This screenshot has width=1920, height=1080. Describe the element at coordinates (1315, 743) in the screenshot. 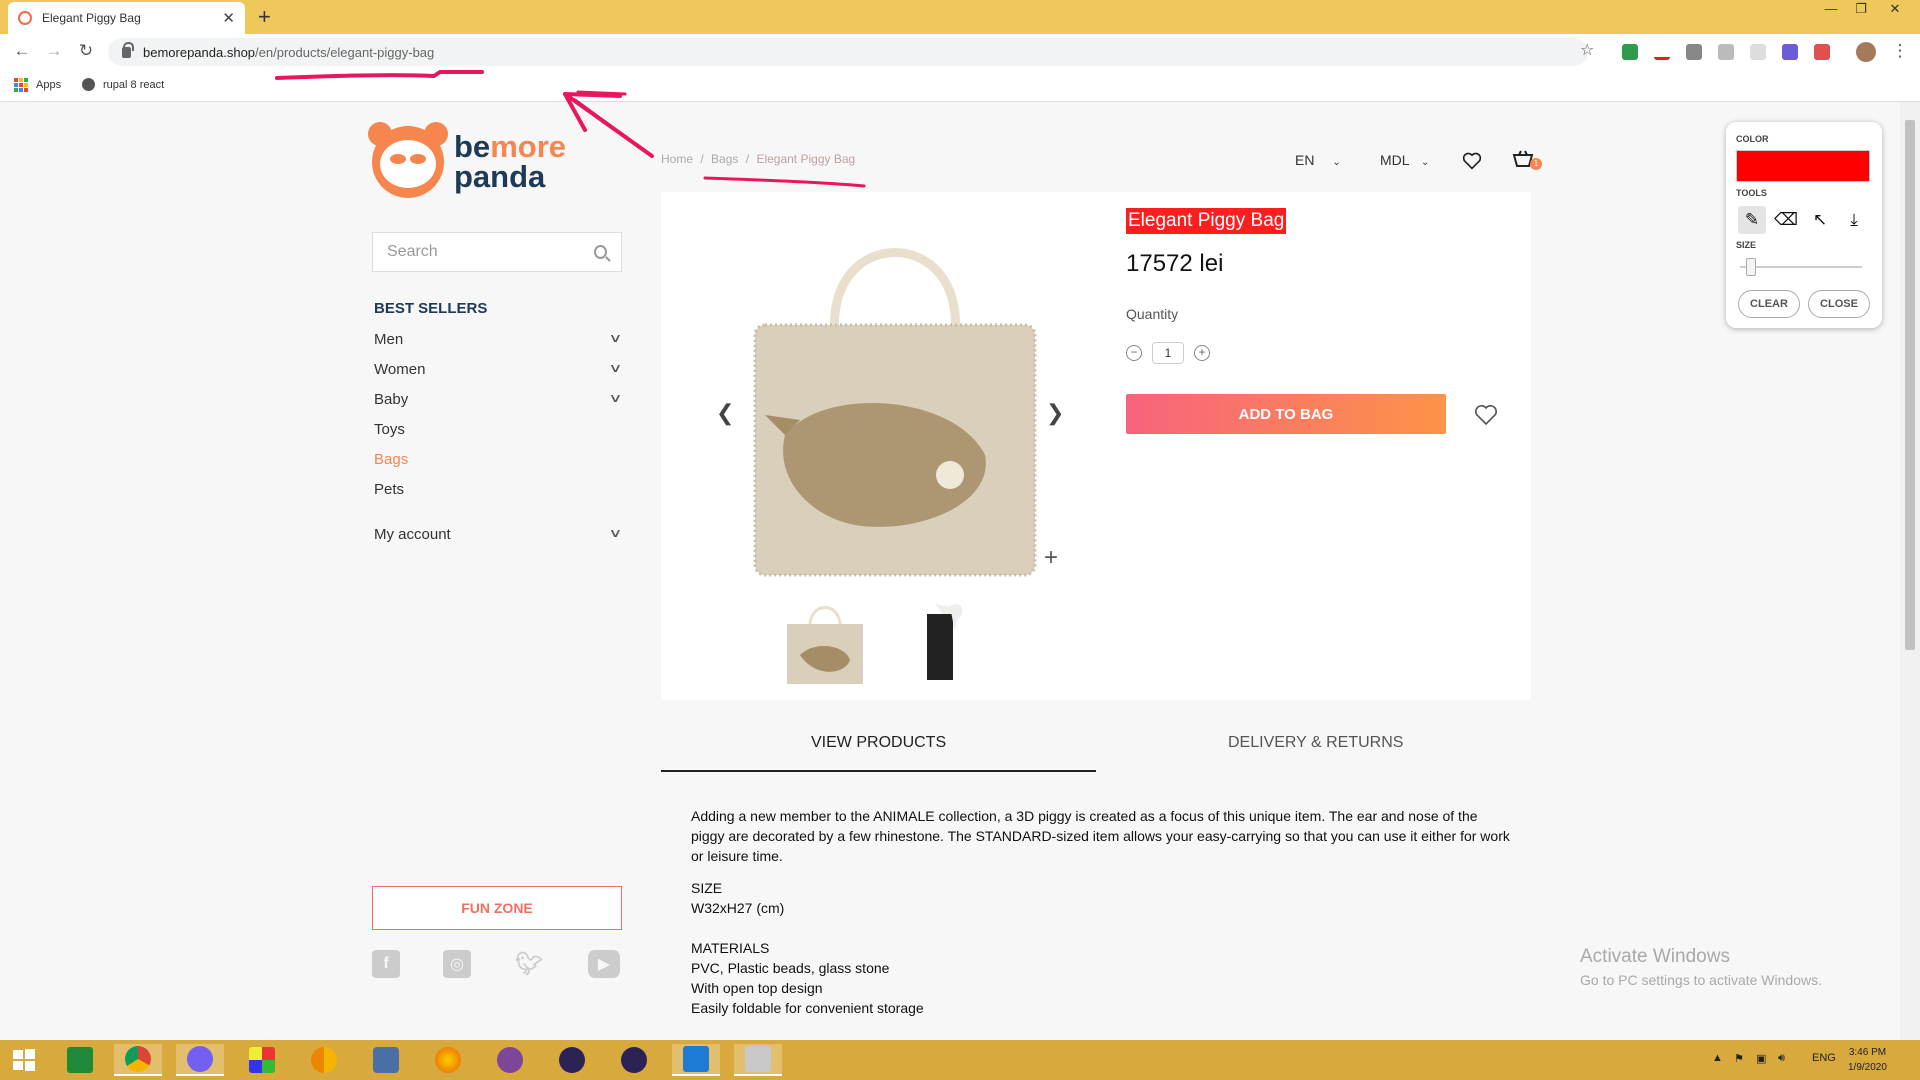

I see `tab-delivery-returns: DELIVERY & RETURNS` at that location.